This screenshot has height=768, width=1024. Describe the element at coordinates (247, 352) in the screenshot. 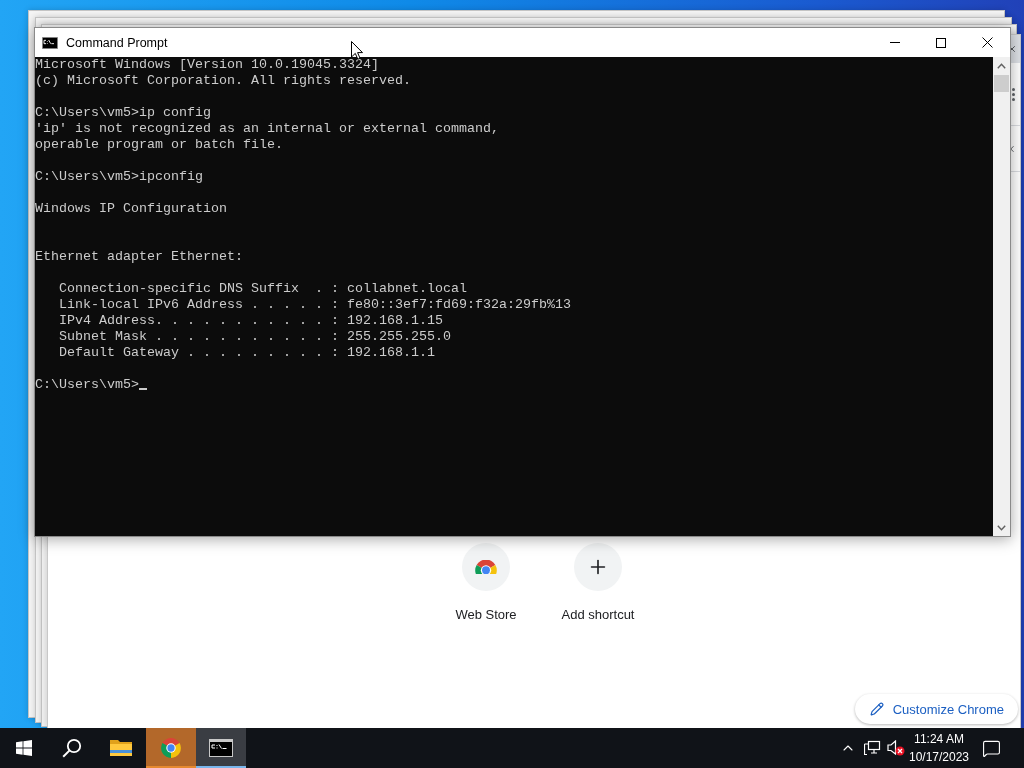

I see `console-line: Default Gateway . . . . . . . . . : 192.168.1.1` at that location.